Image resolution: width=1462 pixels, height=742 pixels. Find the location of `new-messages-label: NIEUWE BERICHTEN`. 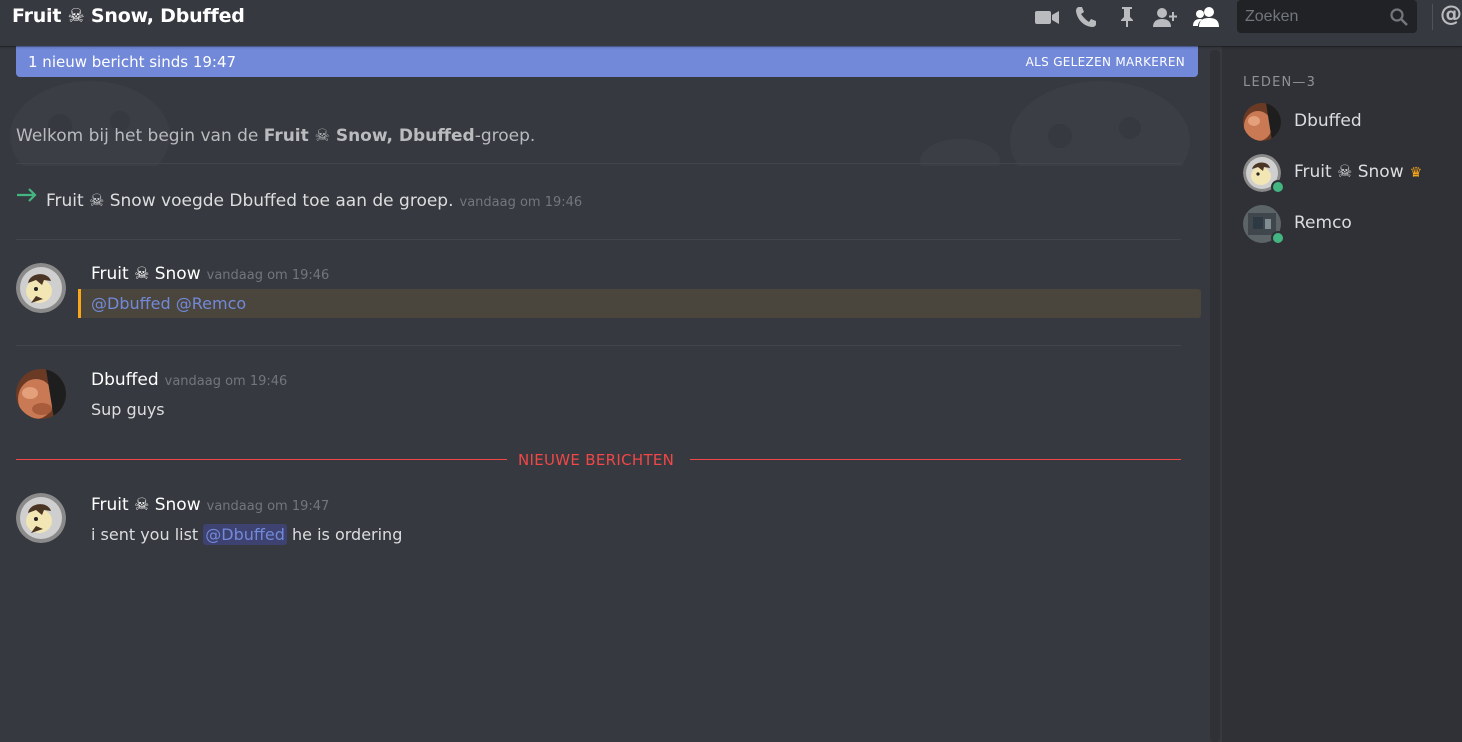

new-messages-label: NIEUWE BERICHTEN is located at coordinates (596, 460).